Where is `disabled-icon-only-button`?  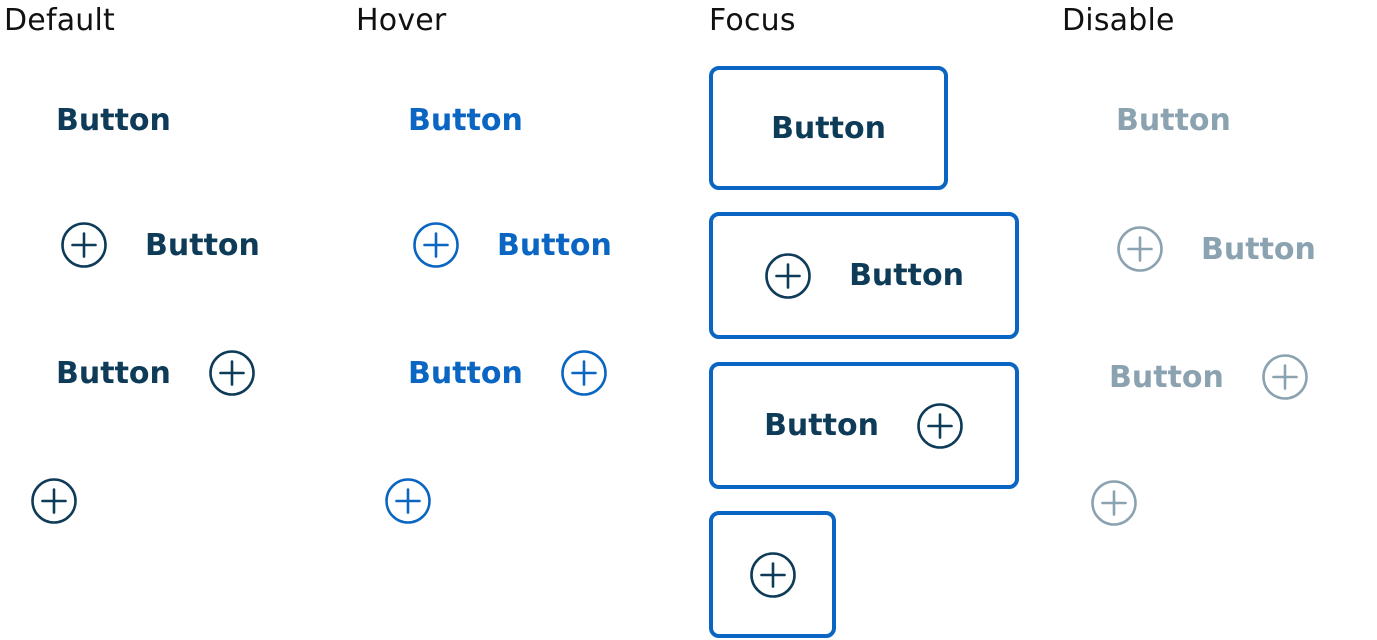 disabled-icon-only-button is located at coordinates (1114, 503).